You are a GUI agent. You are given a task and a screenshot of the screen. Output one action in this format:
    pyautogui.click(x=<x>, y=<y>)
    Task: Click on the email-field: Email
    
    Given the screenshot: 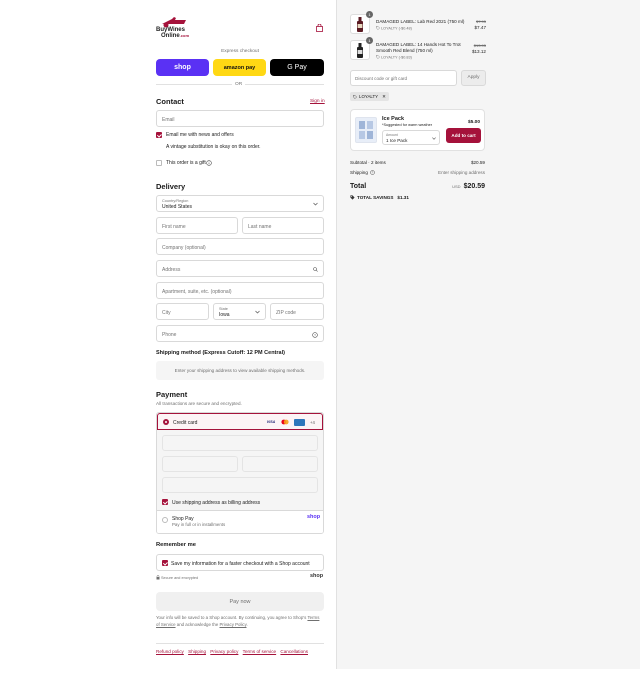 What is the action you would take?
    pyautogui.click(x=240, y=118)
    